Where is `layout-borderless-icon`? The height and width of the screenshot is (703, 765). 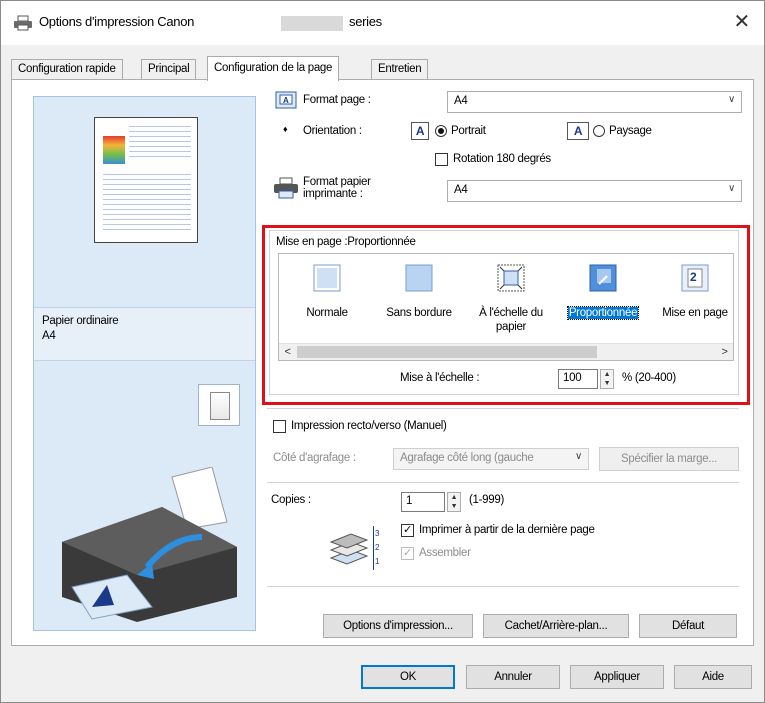
layout-borderless-icon is located at coordinates (419, 278).